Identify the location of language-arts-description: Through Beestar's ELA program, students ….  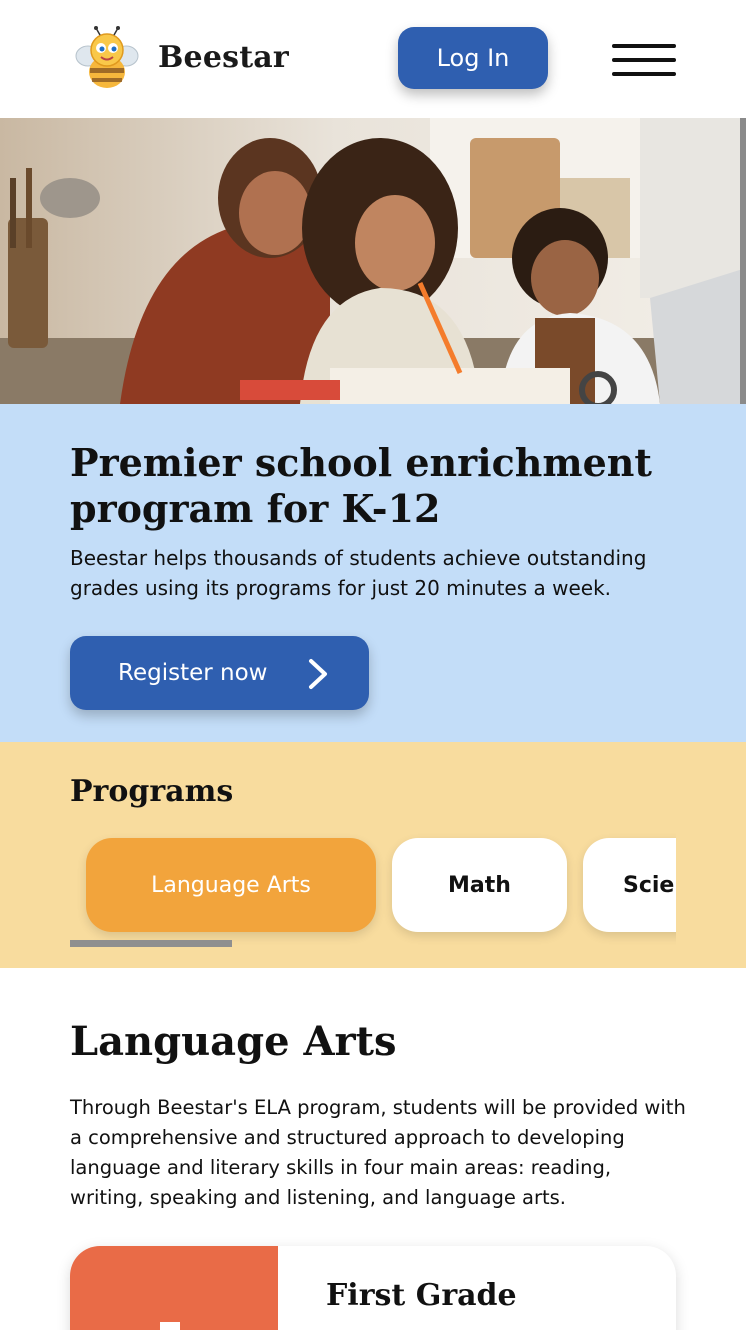
(378, 1152).